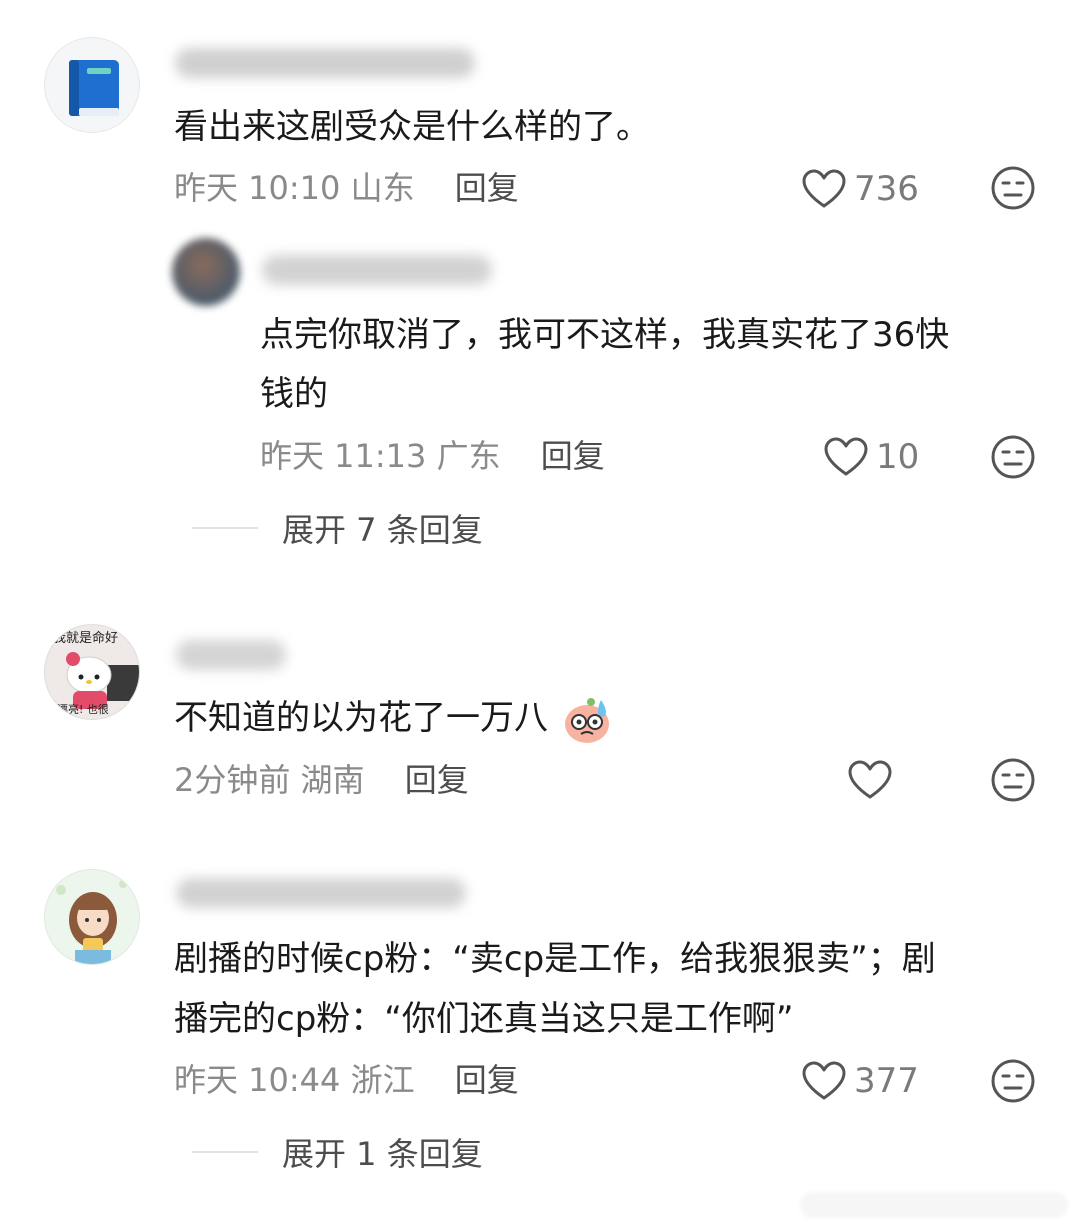  I want to click on comment-text: 看出来这剧受众是什么样的了。, so click(412, 127).